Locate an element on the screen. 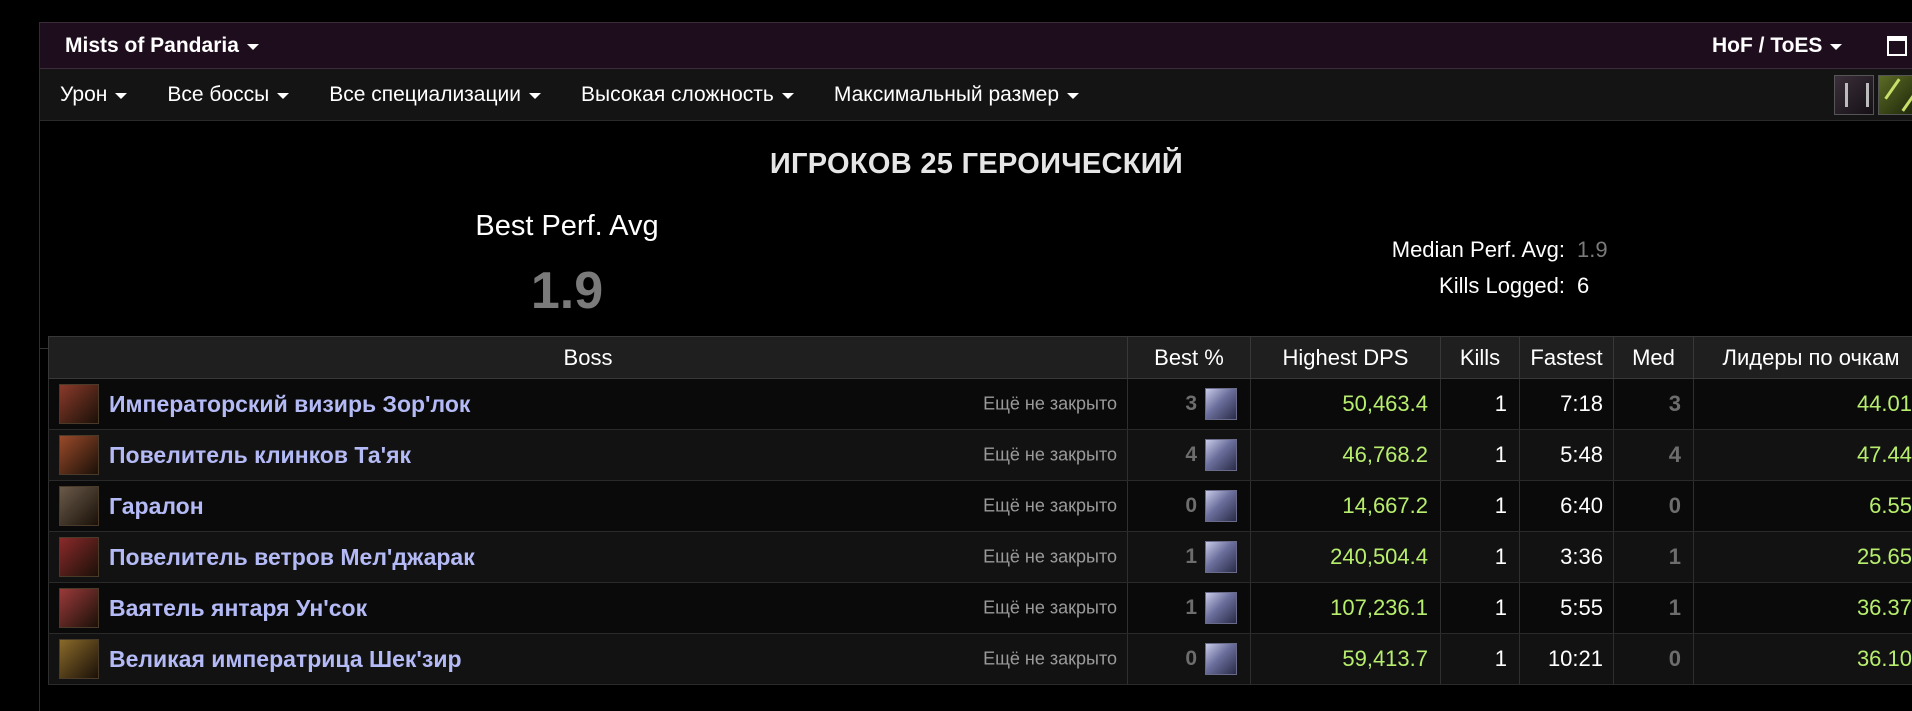 This screenshot has width=1912, height=711. kills-logged-row: Kills Logged: 6 is located at coordinates (1377, 286).